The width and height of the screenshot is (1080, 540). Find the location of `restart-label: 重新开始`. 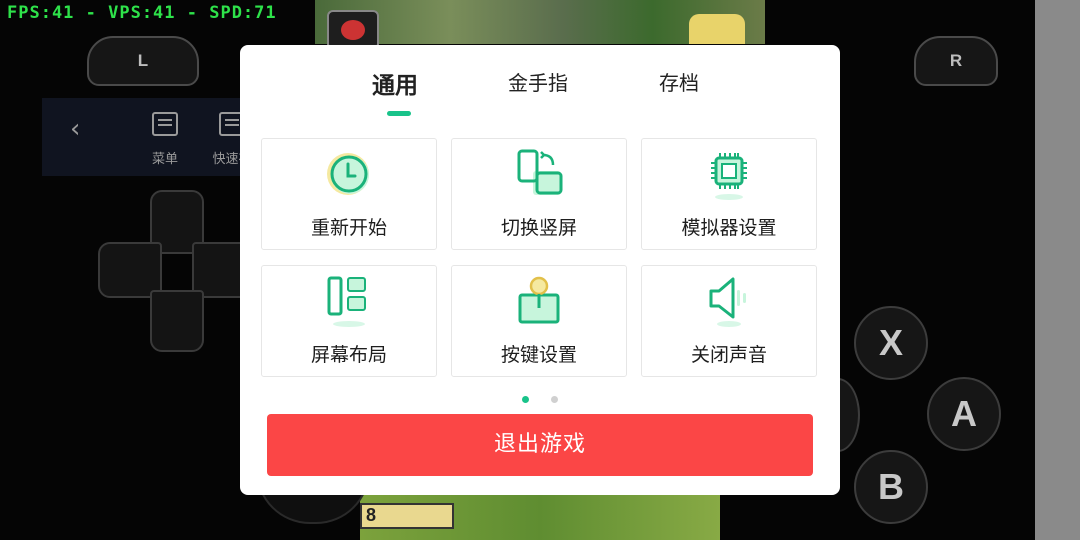

restart-label: 重新开始 is located at coordinates (348, 228).